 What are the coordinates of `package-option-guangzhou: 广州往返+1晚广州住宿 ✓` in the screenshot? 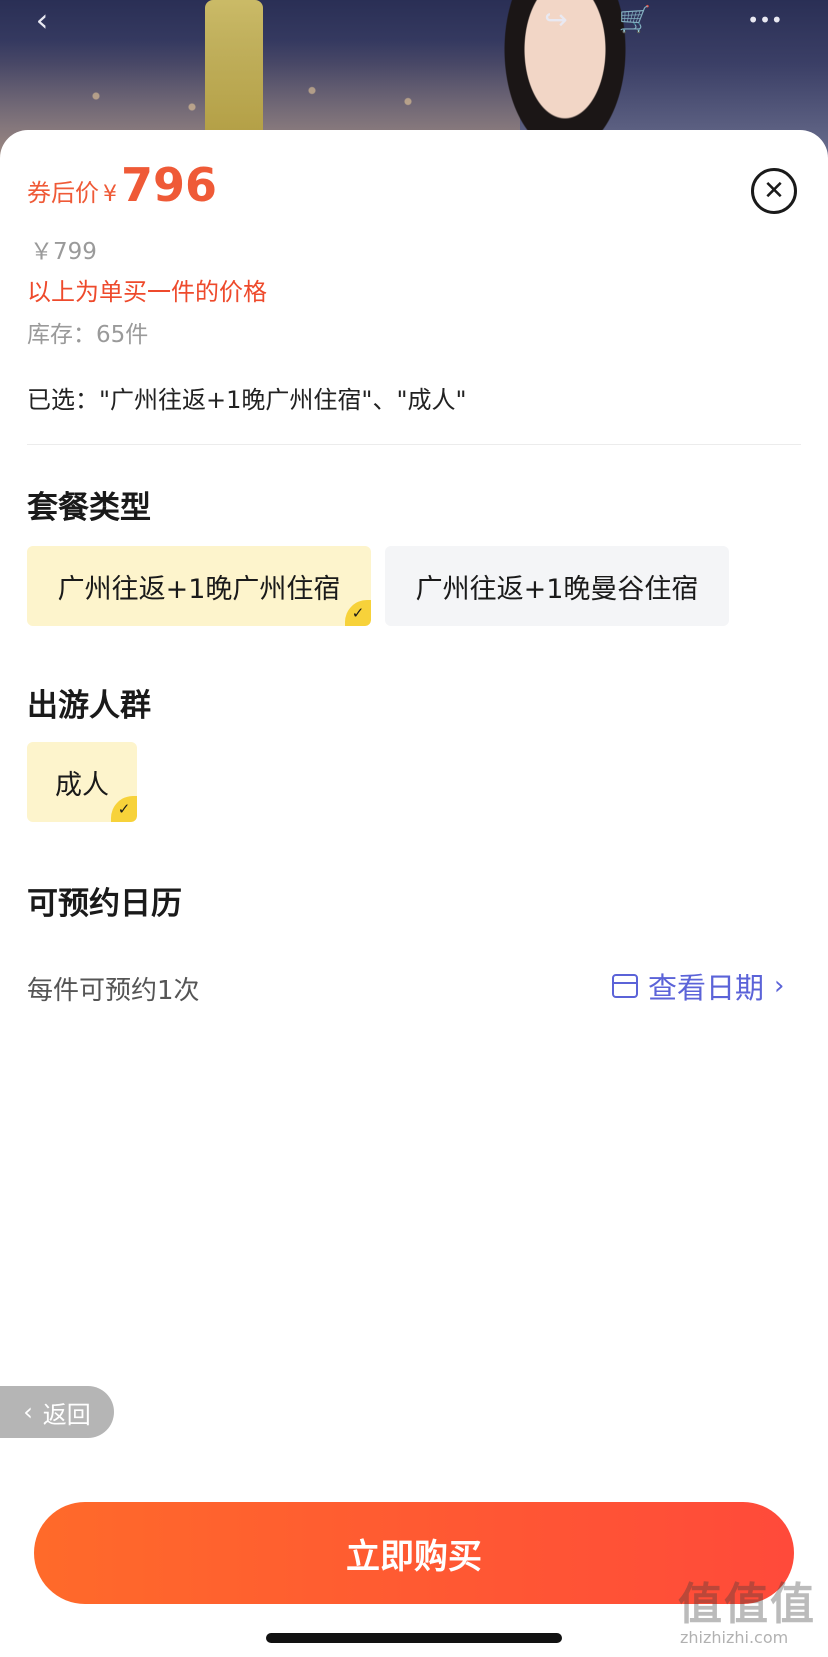 It's located at (199, 586).